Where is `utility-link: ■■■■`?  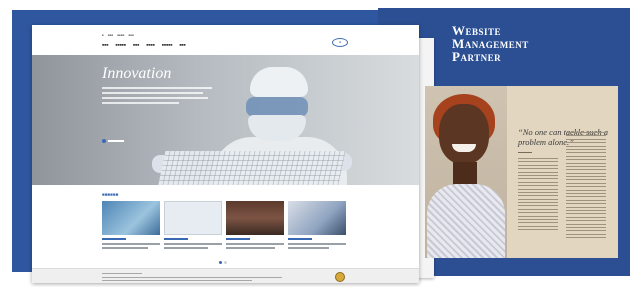 utility-link: ■■■■ is located at coordinates (120, 35).